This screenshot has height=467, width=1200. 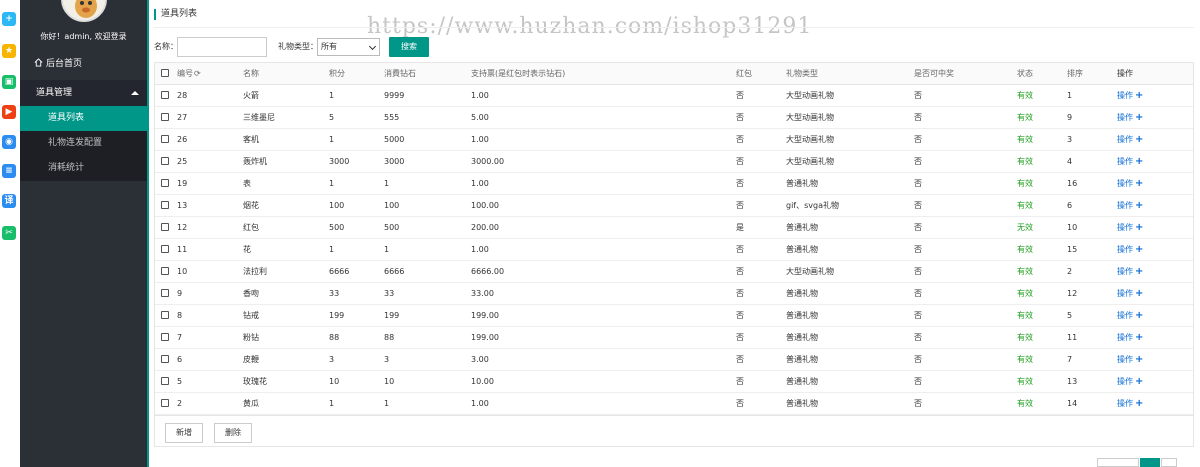 What do you see at coordinates (222, 47) in the screenshot?
I see `name-search-input` at bounding box center [222, 47].